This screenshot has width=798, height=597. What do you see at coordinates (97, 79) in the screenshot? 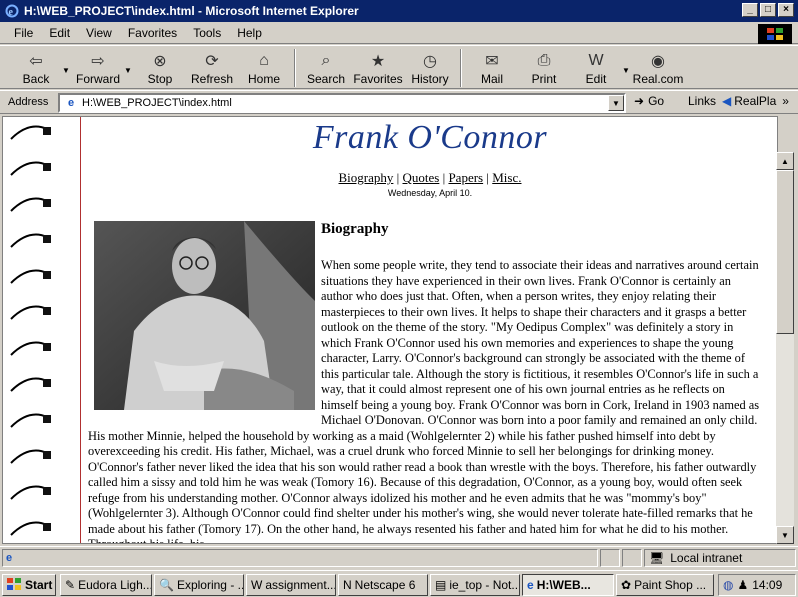
I see `forward-label: Forward` at bounding box center [97, 79].